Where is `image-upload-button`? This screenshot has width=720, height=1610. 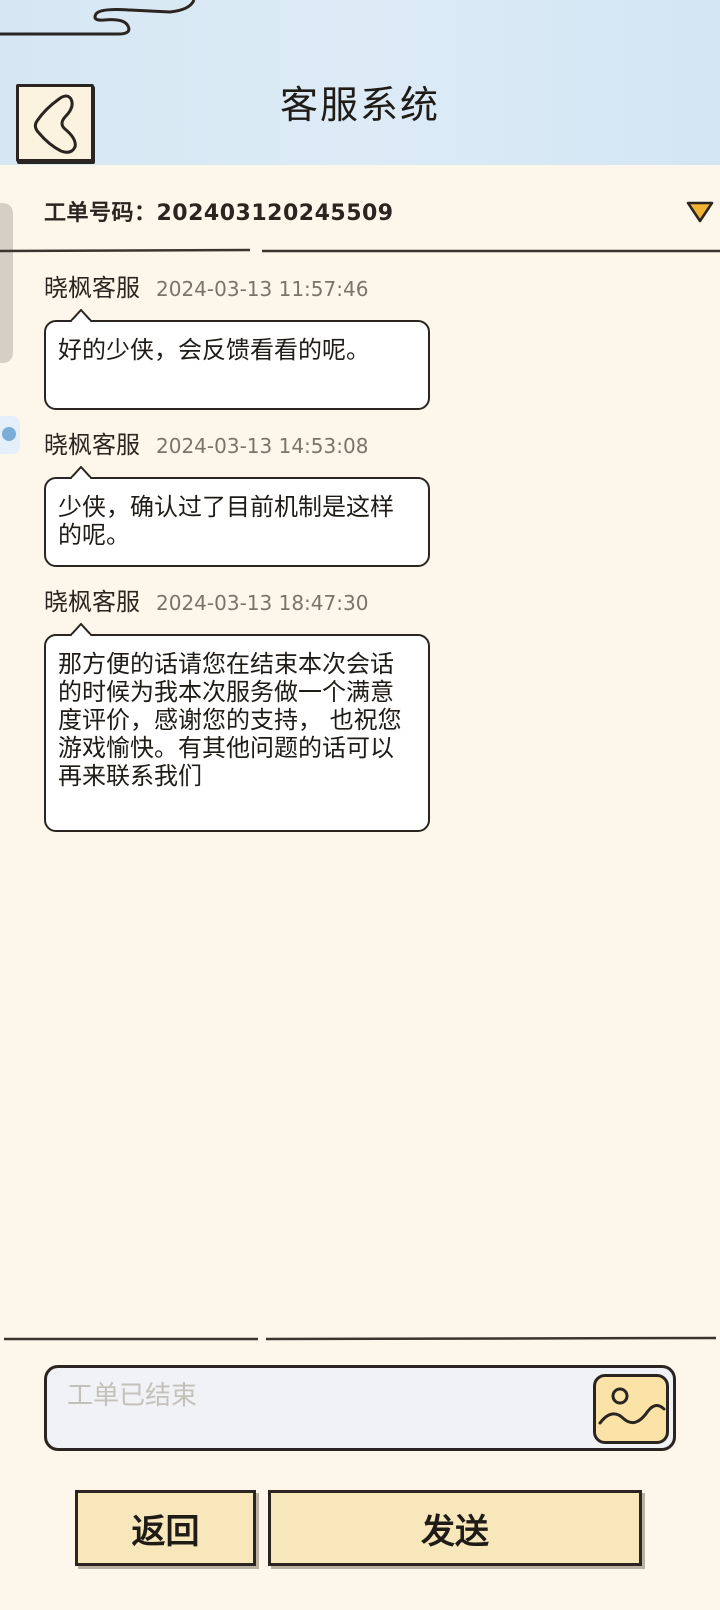 image-upload-button is located at coordinates (631, 1409).